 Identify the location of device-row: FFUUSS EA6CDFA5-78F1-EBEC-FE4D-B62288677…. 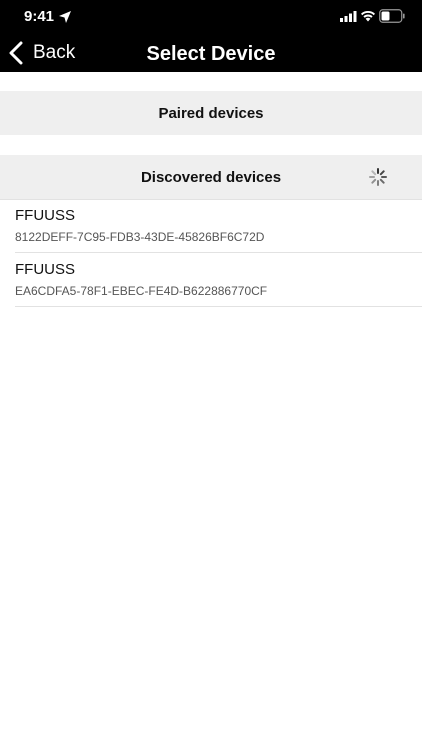
(218, 280).